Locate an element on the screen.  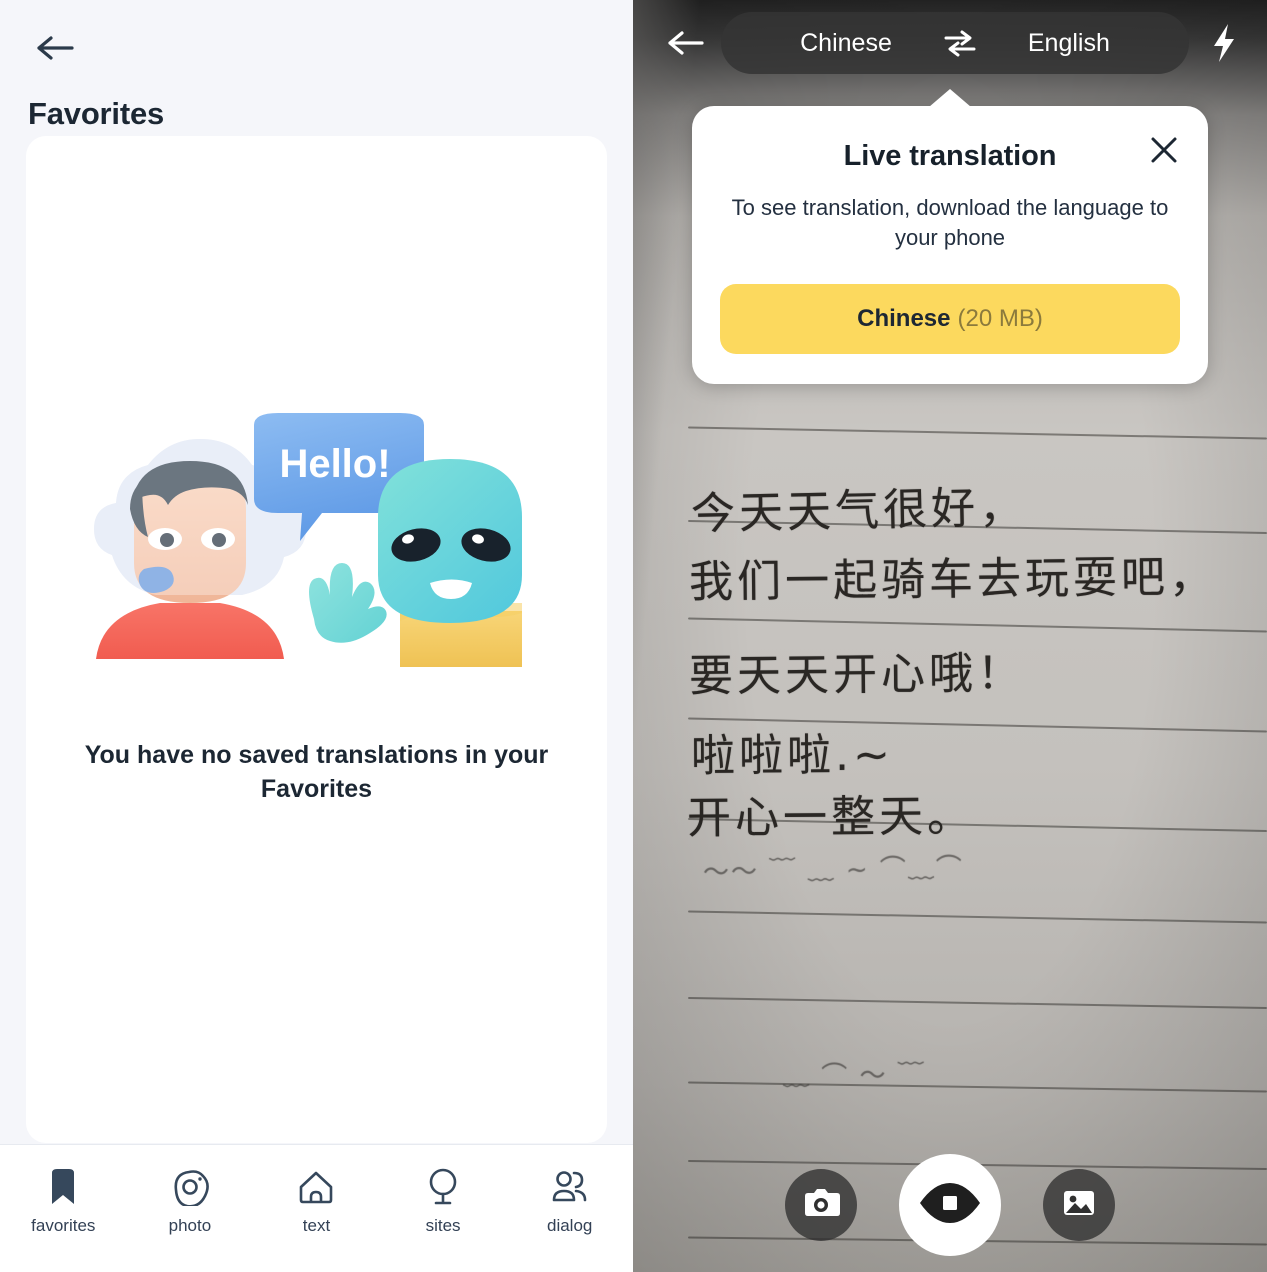
source-language-label: Chinese is located at coordinates (846, 43).